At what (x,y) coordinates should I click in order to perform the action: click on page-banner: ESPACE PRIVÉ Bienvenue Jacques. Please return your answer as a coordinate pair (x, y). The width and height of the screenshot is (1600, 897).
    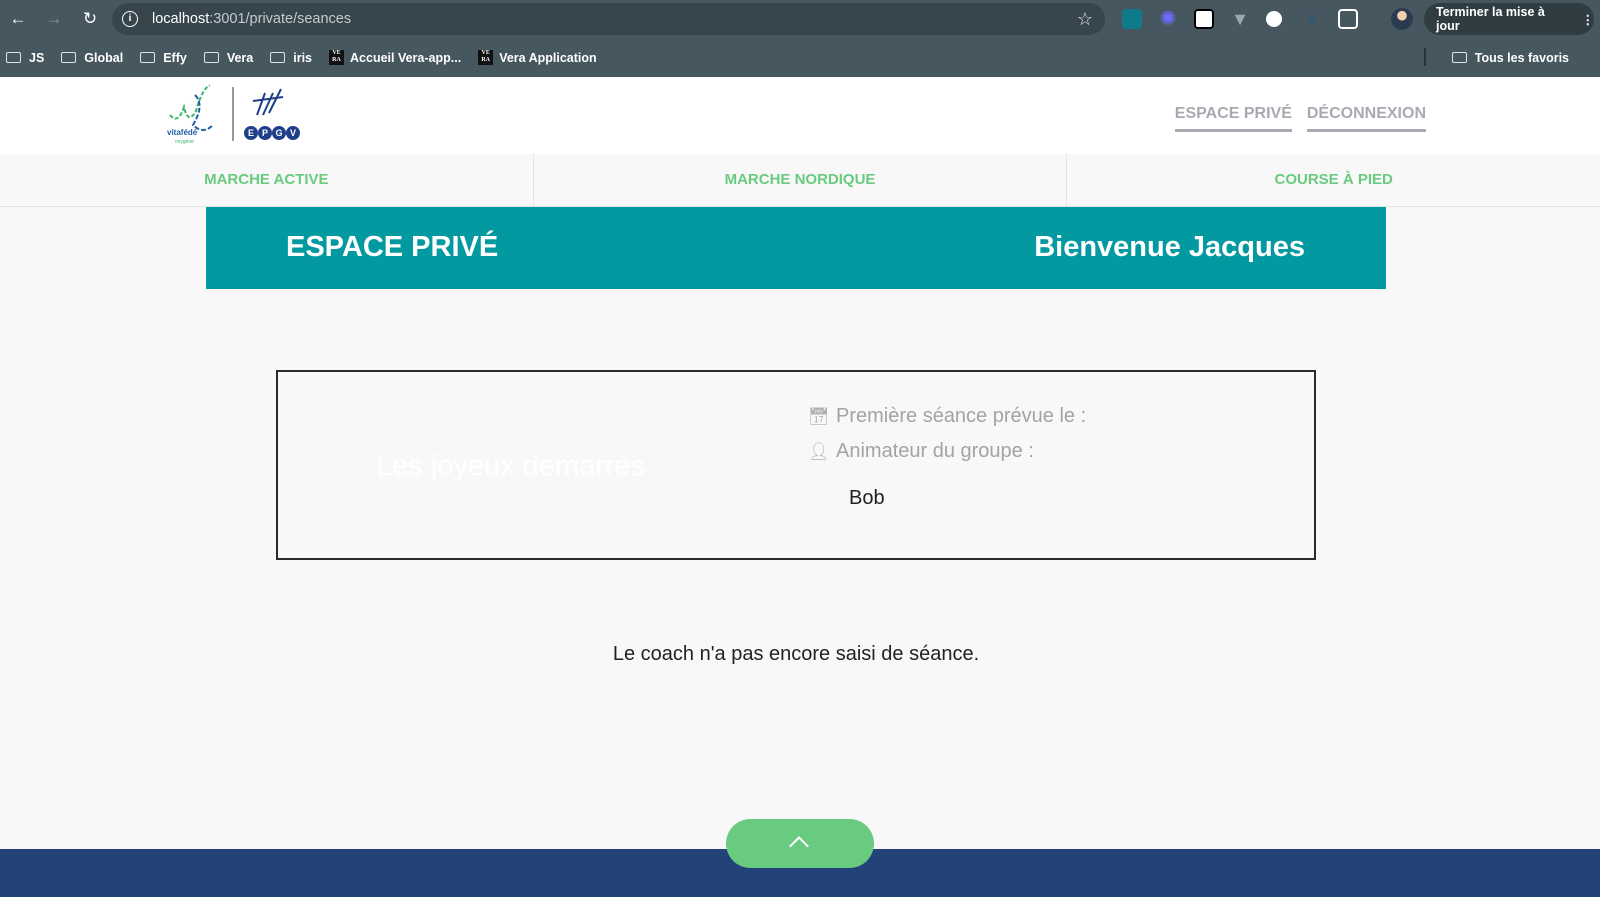
    Looking at the image, I should click on (796, 248).